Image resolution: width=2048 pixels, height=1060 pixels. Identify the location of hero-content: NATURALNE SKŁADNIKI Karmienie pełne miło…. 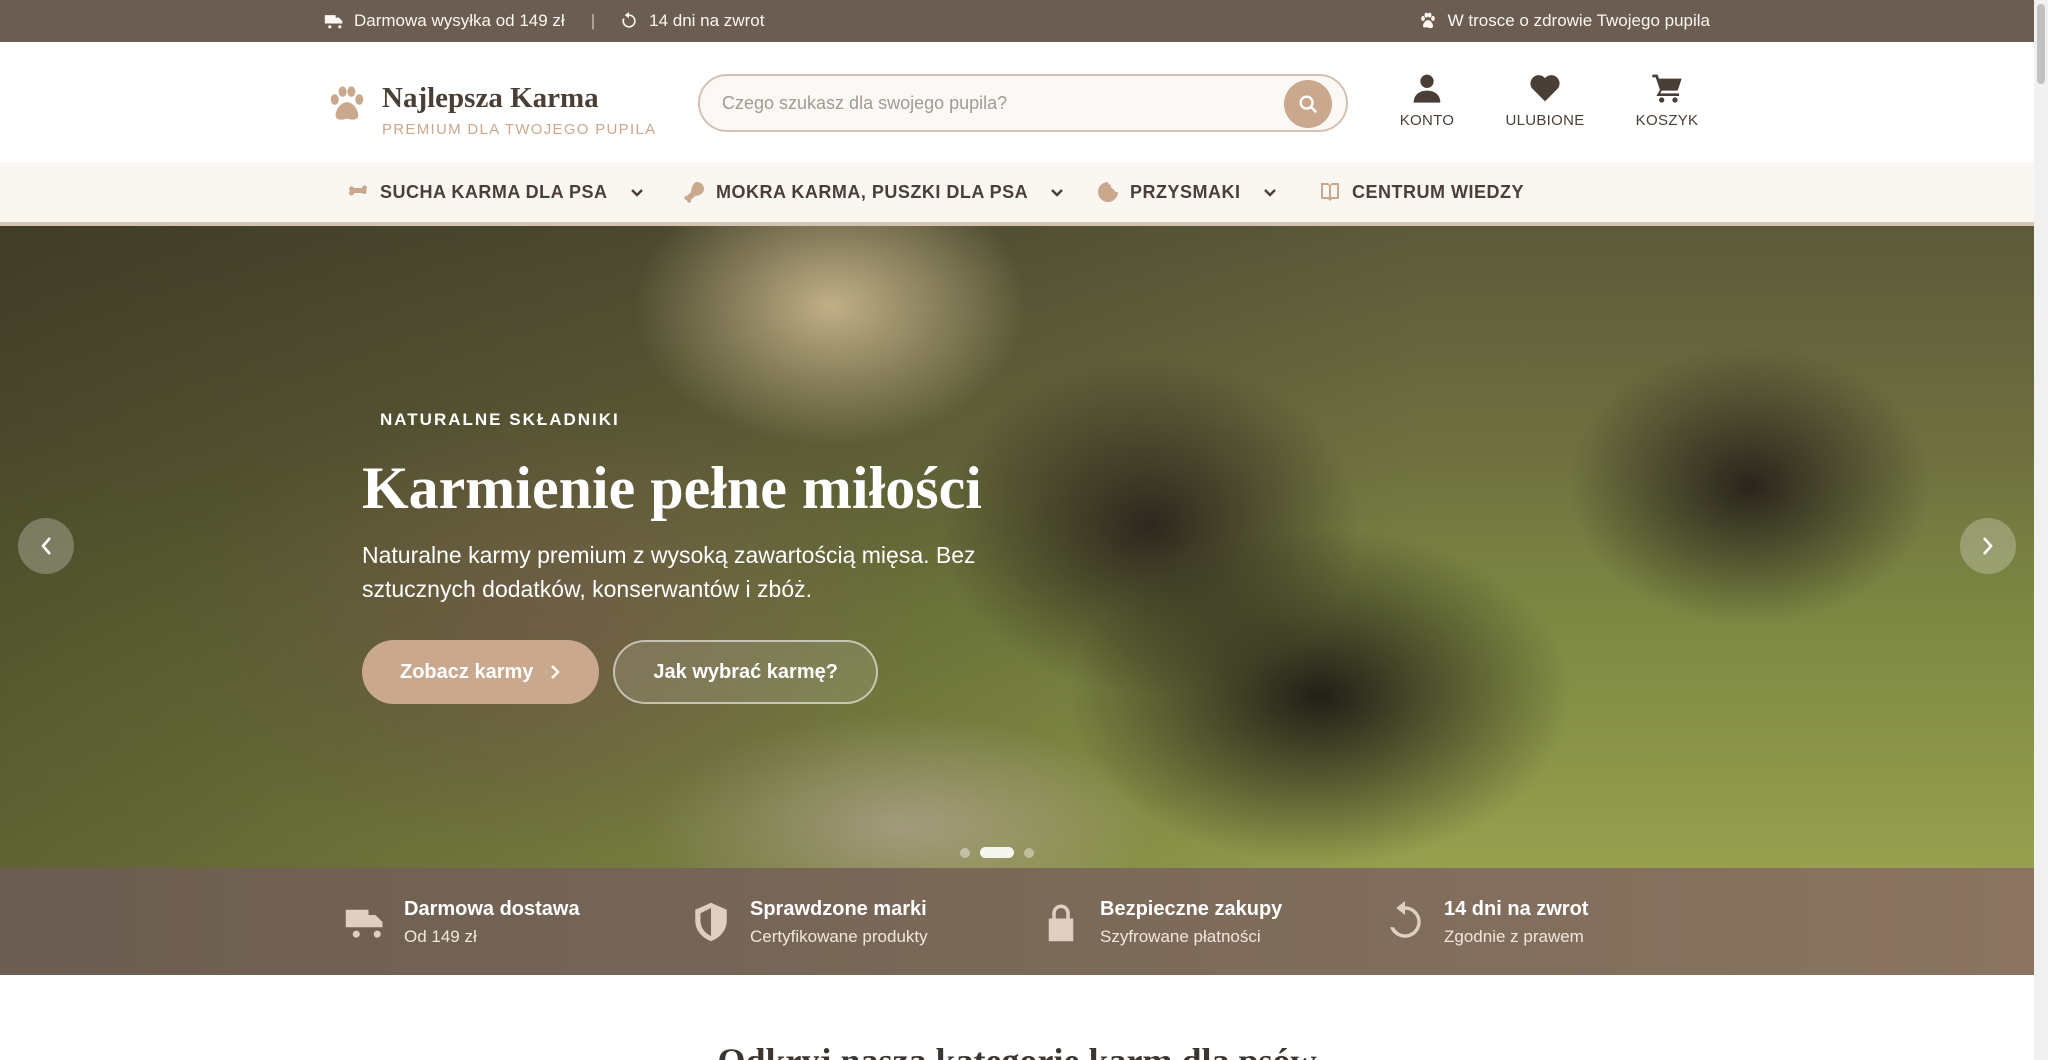
(702, 557).